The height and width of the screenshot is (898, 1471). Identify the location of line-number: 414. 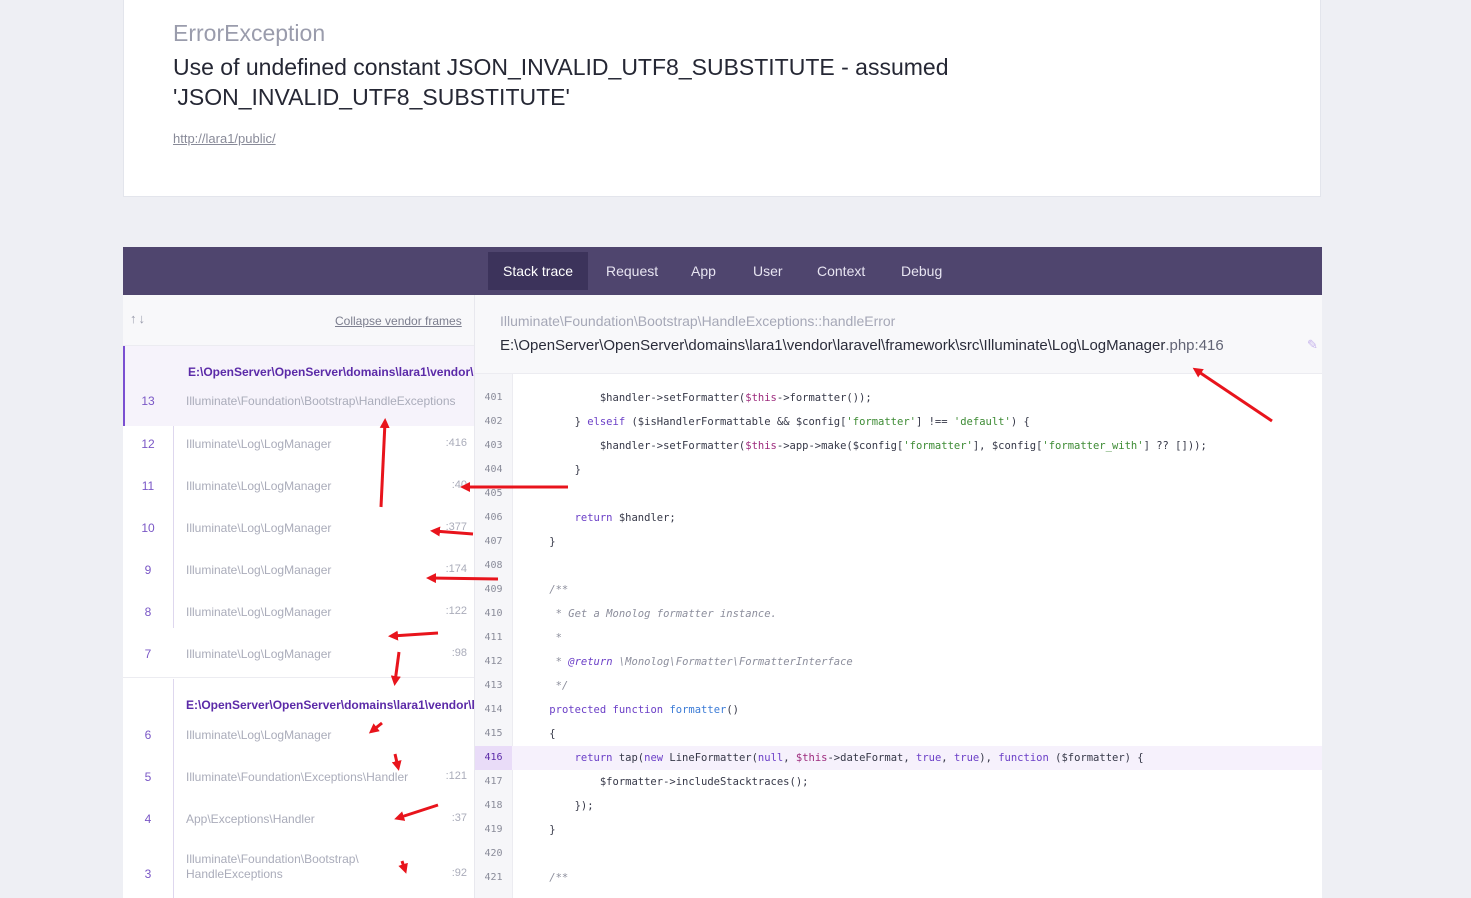
(493, 709).